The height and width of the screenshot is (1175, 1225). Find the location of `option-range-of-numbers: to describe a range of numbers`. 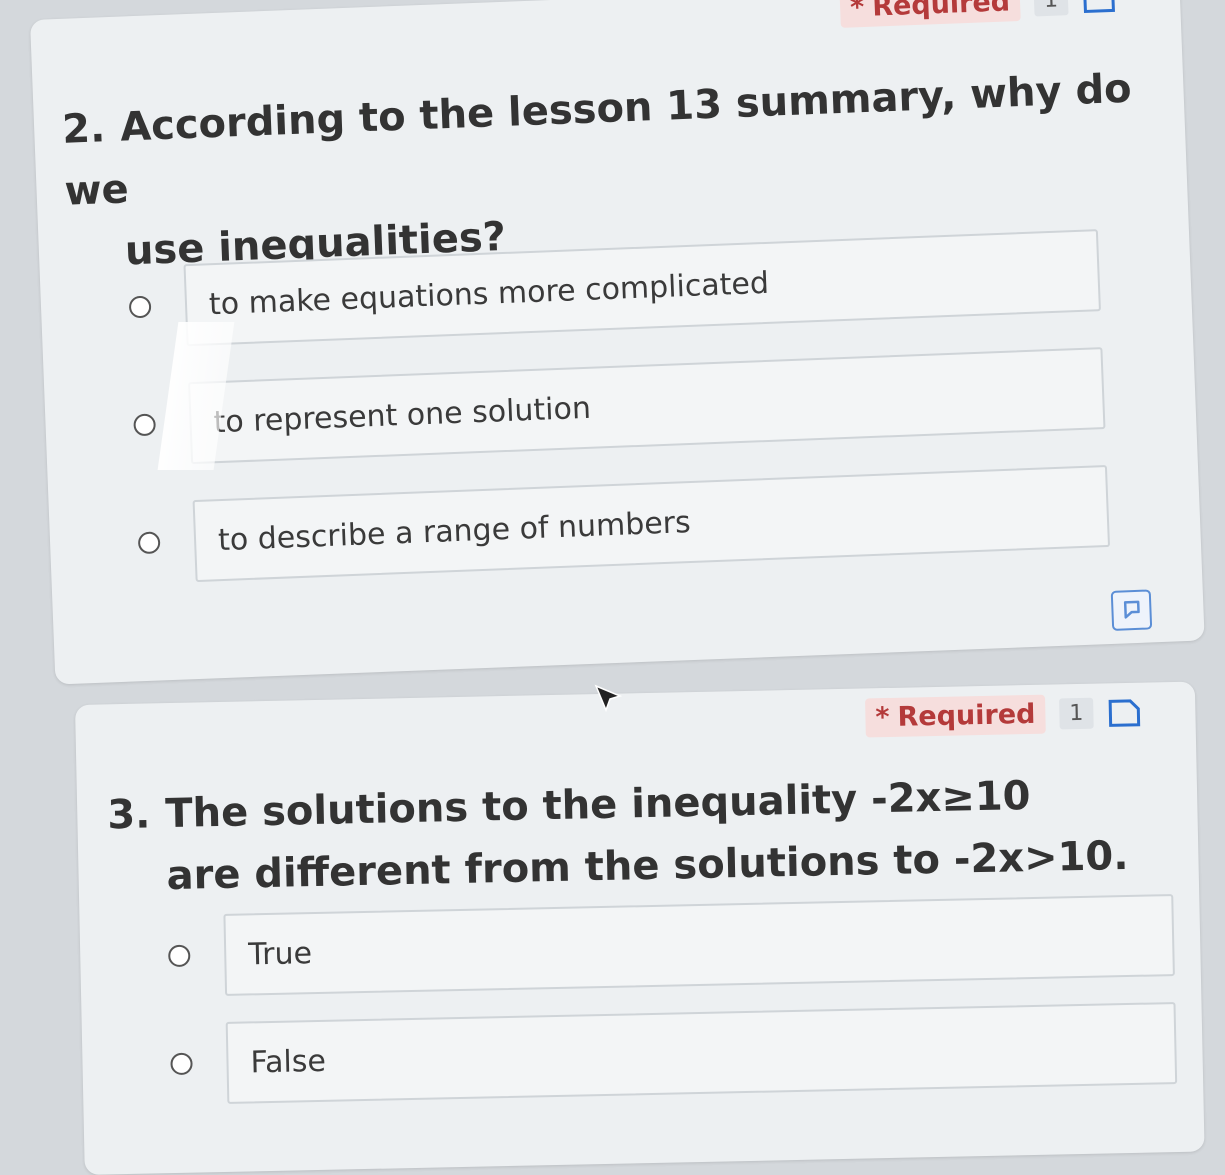

option-range-of-numbers: to describe a range of numbers is located at coordinates (624, 524).